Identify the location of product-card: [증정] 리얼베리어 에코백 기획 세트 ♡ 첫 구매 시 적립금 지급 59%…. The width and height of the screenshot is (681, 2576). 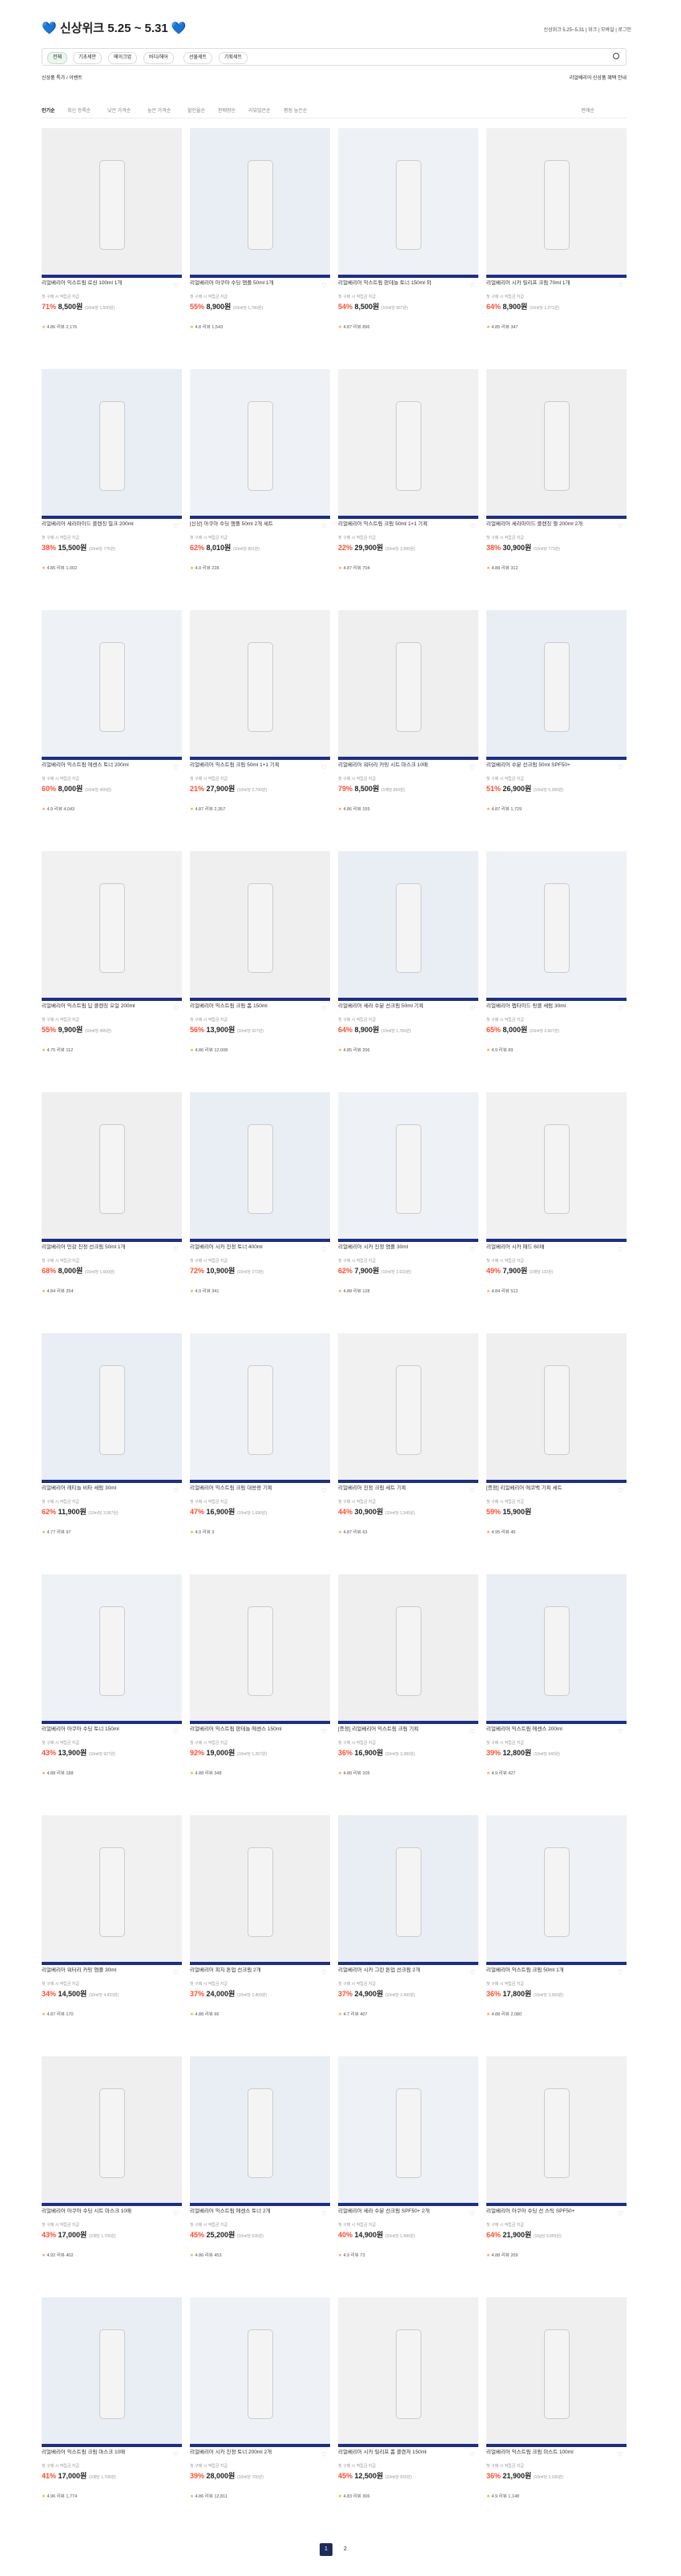
(556, 1449).